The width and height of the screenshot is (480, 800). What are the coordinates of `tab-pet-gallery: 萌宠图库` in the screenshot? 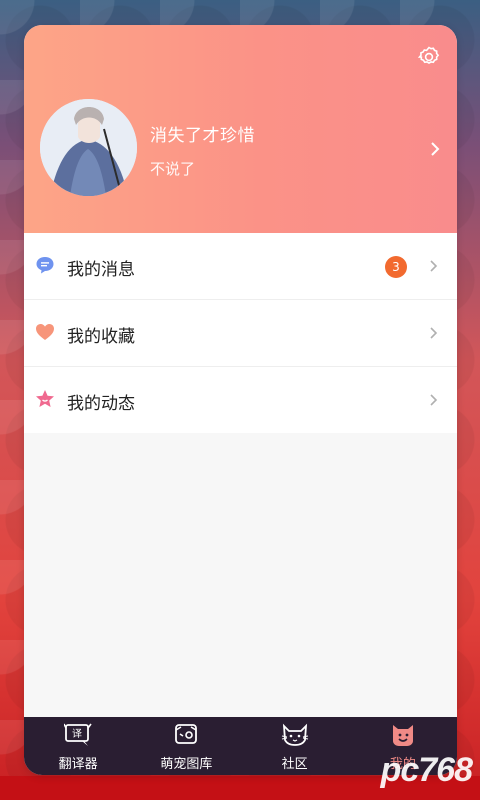 It's located at (186, 746).